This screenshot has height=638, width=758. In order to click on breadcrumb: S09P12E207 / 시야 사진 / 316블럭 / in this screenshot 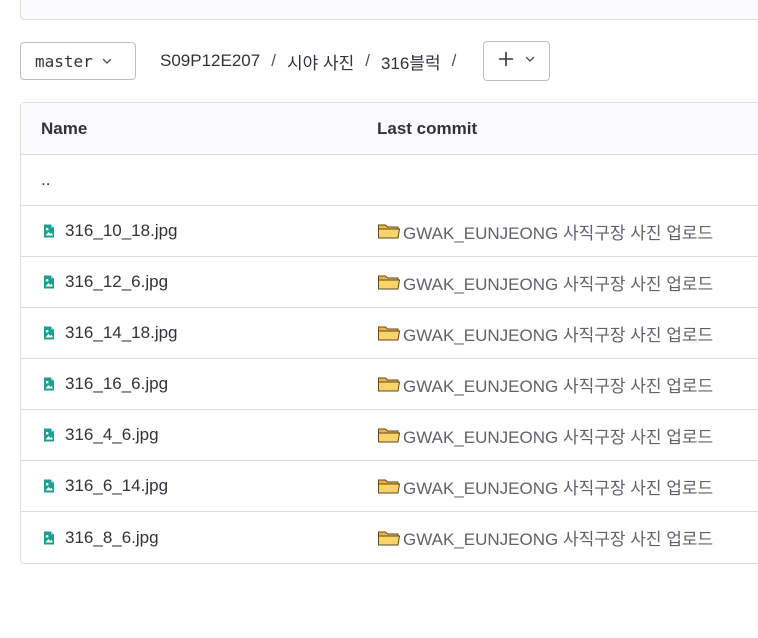, I will do `click(313, 61)`.